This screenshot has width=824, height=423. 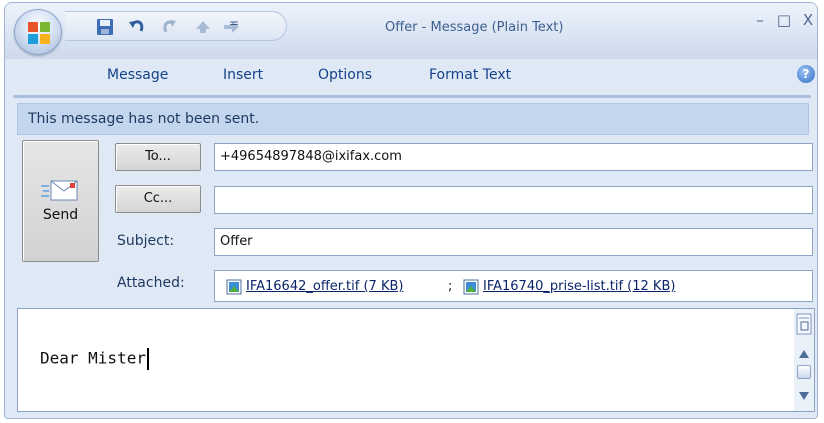 What do you see at coordinates (60, 215) in the screenshot?
I see `send-label: Send` at bounding box center [60, 215].